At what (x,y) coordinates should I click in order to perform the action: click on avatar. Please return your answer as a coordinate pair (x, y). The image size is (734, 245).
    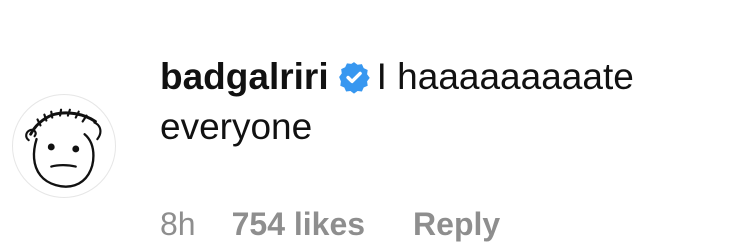
    Looking at the image, I should click on (64, 146).